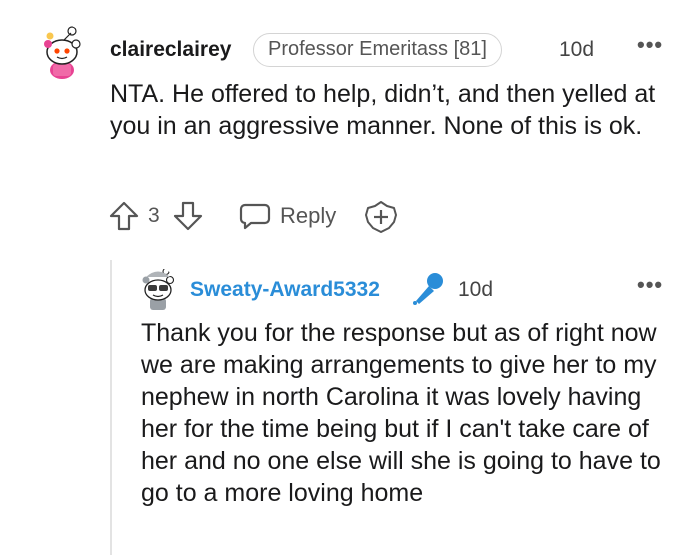 The height and width of the screenshot is (555, 700). I want to click on award-icon, so click(381, 219).